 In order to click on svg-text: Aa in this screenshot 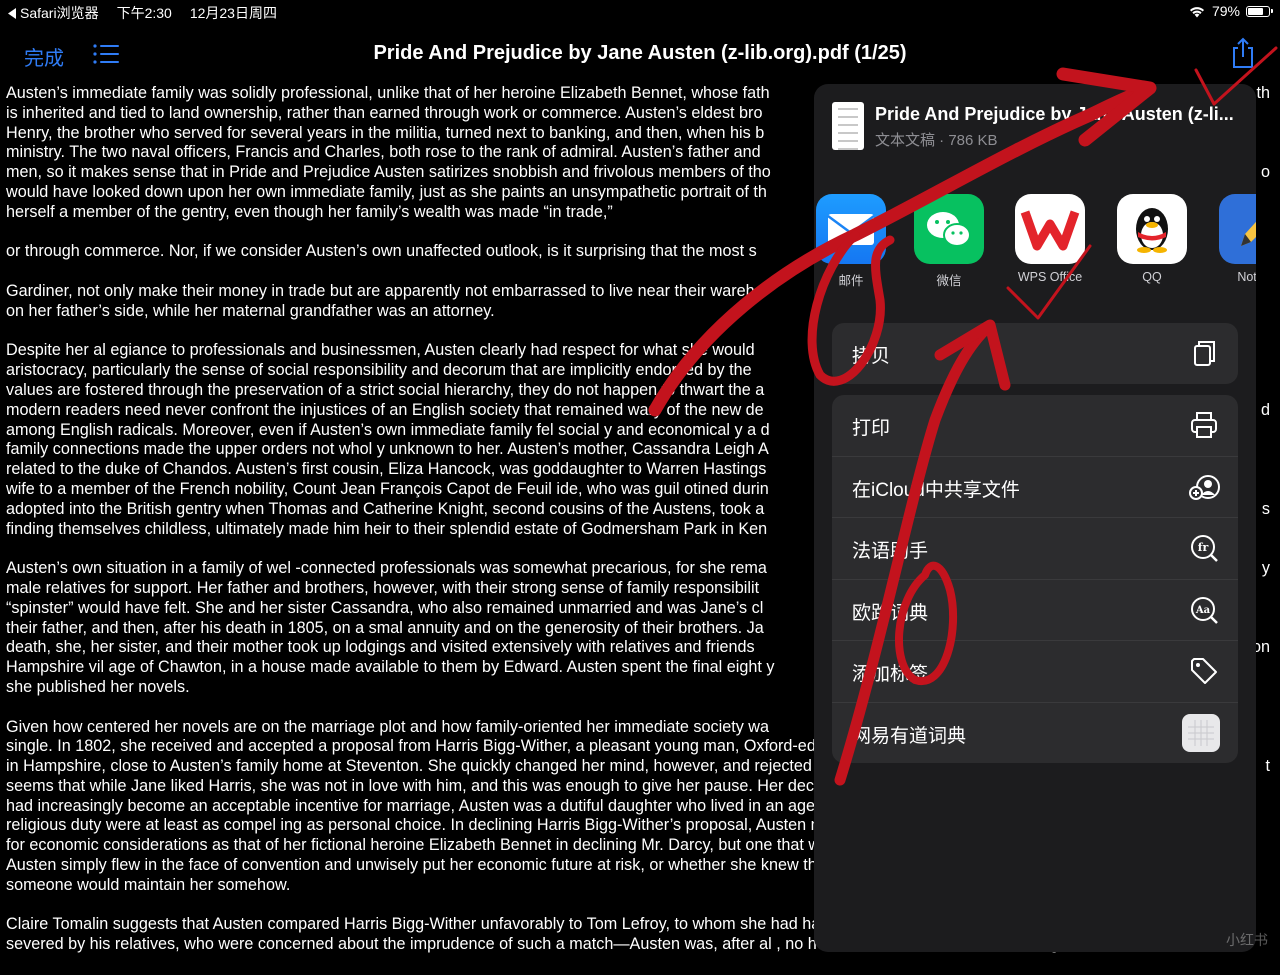, I will do `click(1203, 610)`.